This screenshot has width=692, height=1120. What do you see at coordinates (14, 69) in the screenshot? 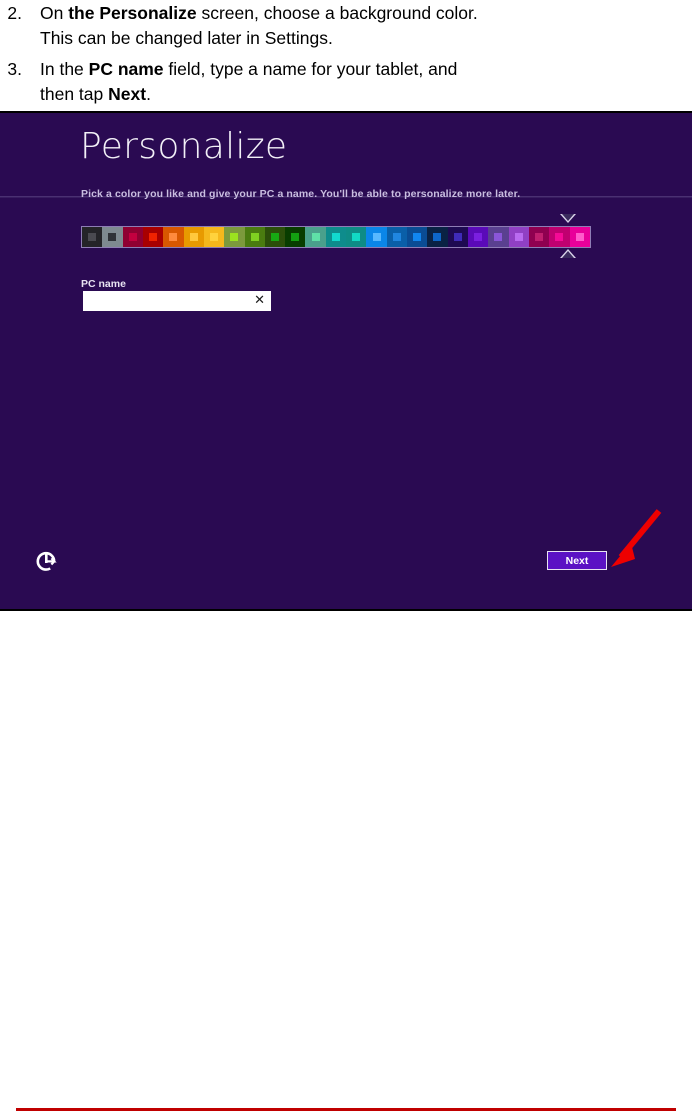
I see `step-number: 3.` at bounding box center [14, 69].